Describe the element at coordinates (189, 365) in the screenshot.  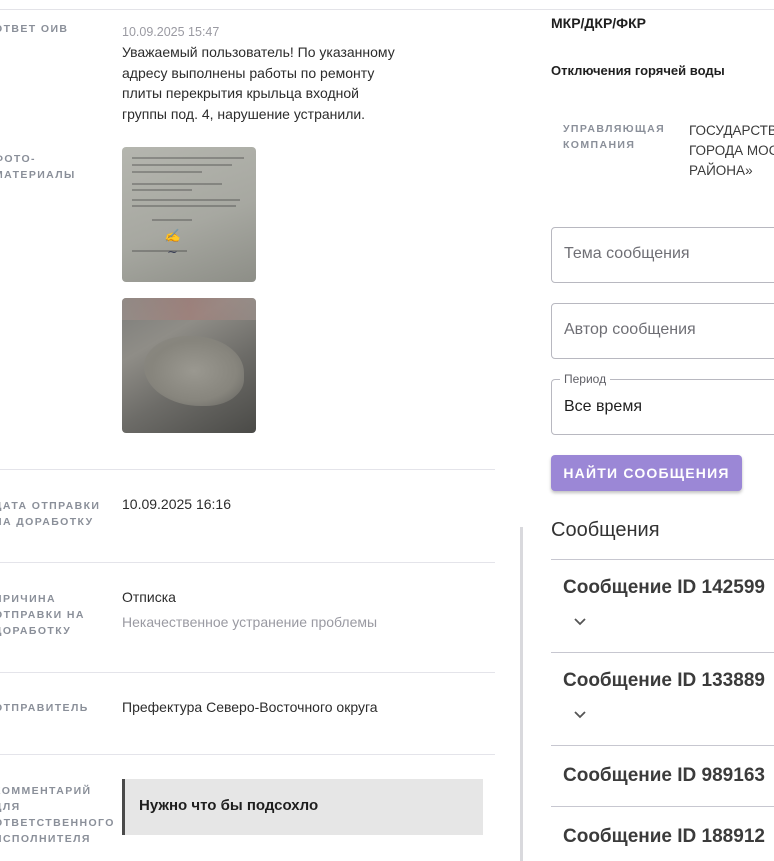
I see `photo-repair-thumbnail` at that location.